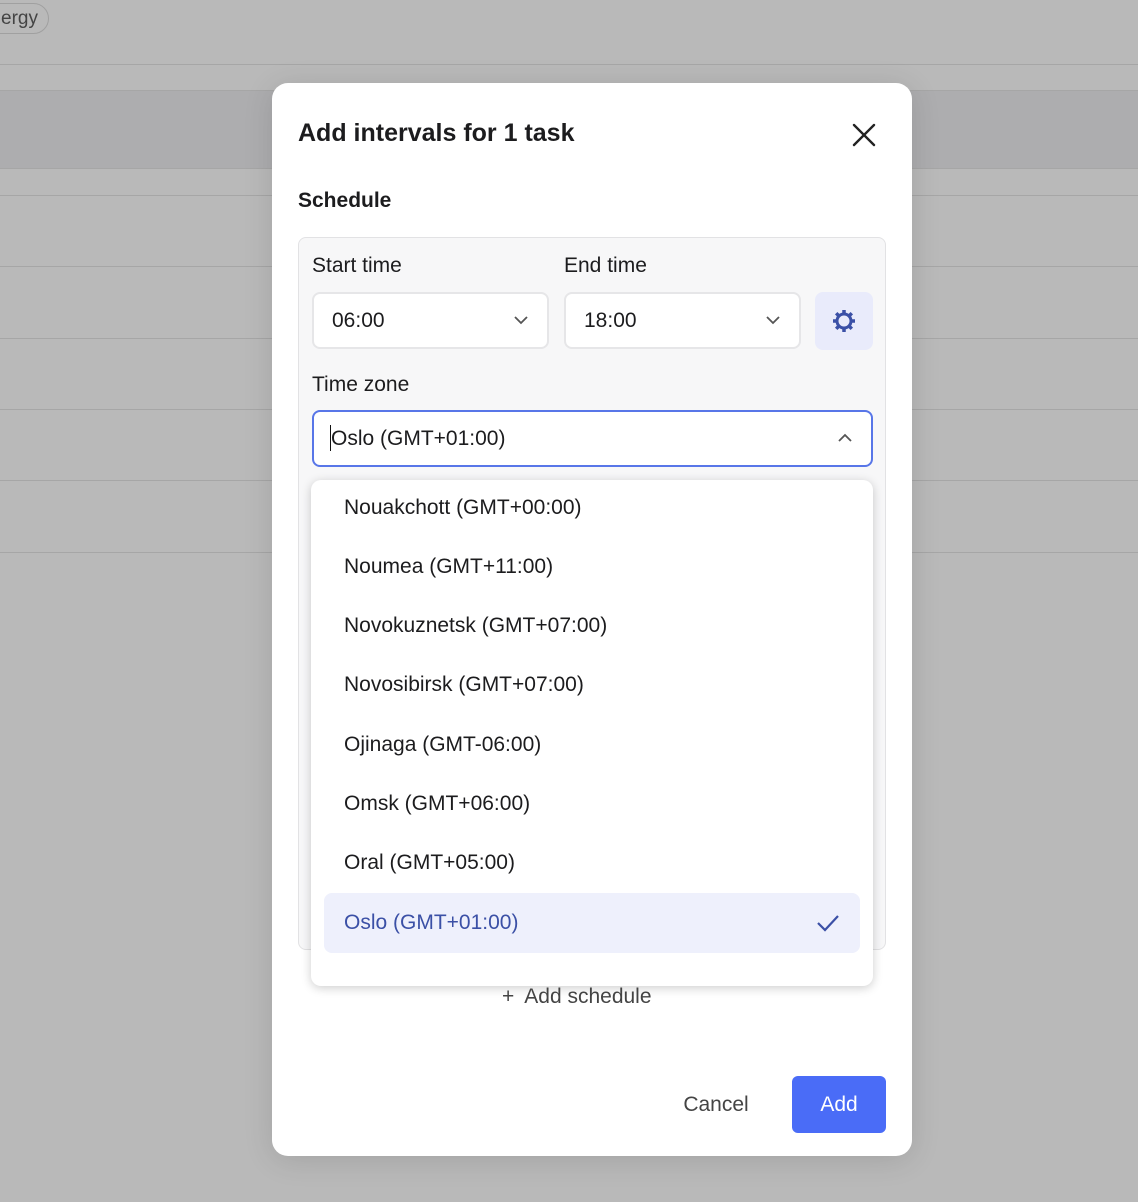 This screenshot has width=1138, height=1202. Describe the element at coordinates (592, 509) in the screenshot. I see `time-zone-option: Nouakchott (GMT+00:00)` at that location.